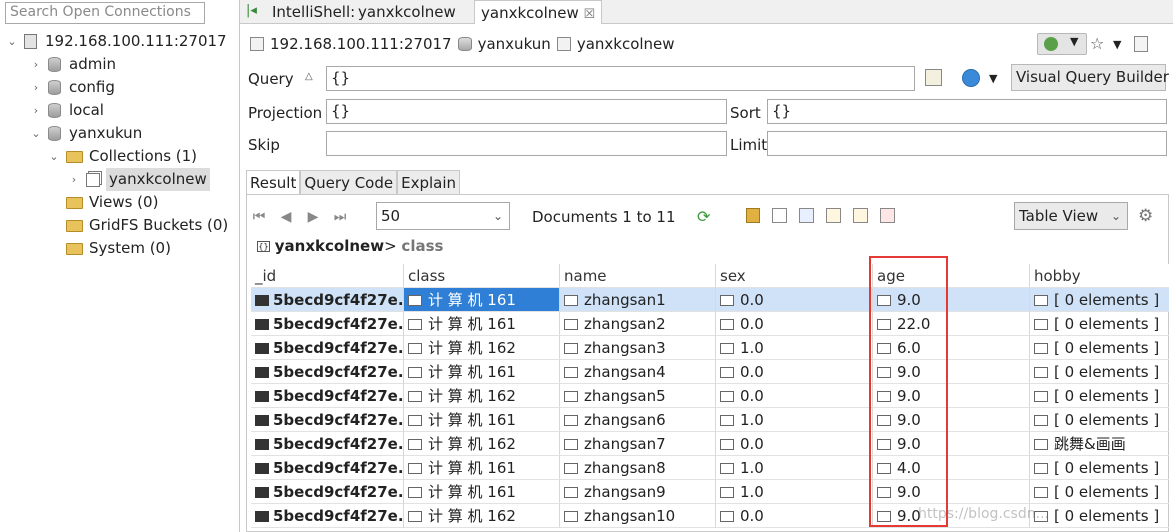  I want to click on paste-document-icon, so click(860, 215).